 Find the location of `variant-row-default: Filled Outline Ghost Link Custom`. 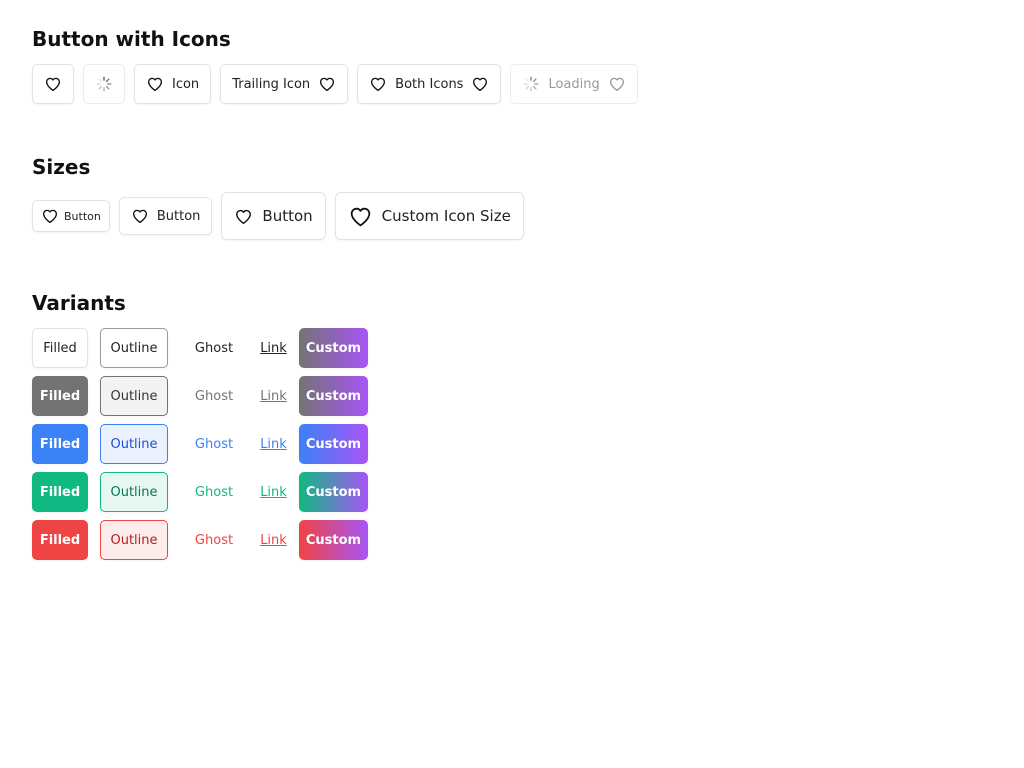

variant-row-default: Filled Outline Ghost Link Custom is located at coordinates (200, 348).